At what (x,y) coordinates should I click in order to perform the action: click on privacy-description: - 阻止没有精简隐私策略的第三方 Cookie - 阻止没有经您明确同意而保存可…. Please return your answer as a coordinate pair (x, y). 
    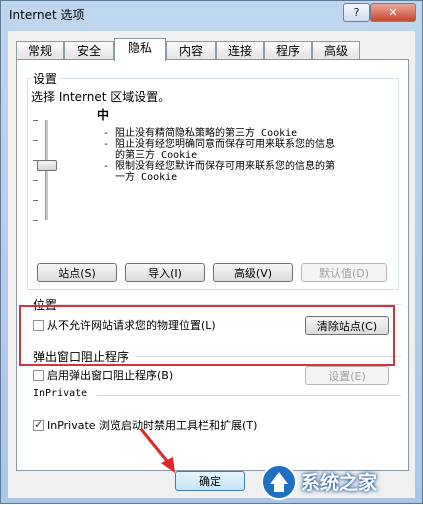
    Looking at the image, I should click on (253, 155).